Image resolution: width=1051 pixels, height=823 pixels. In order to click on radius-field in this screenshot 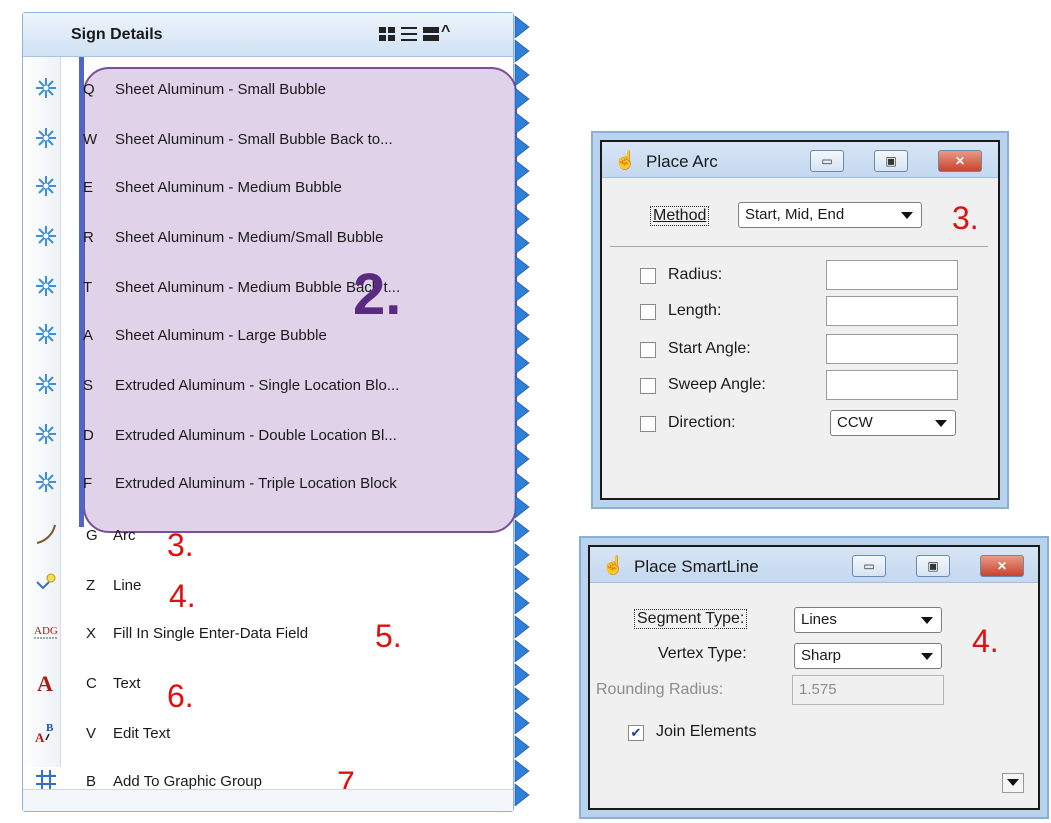, I will do `click(892, 275)`.